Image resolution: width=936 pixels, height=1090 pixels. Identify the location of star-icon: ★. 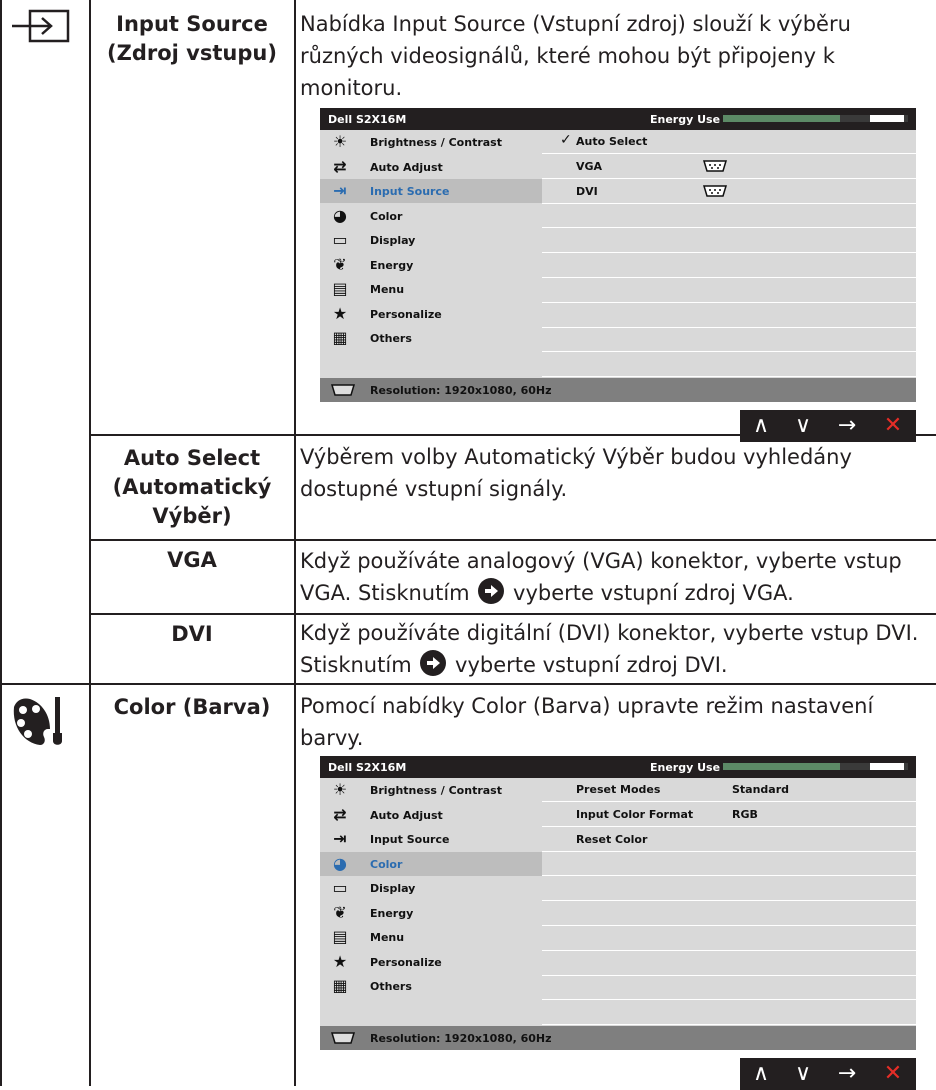
(340, 313).